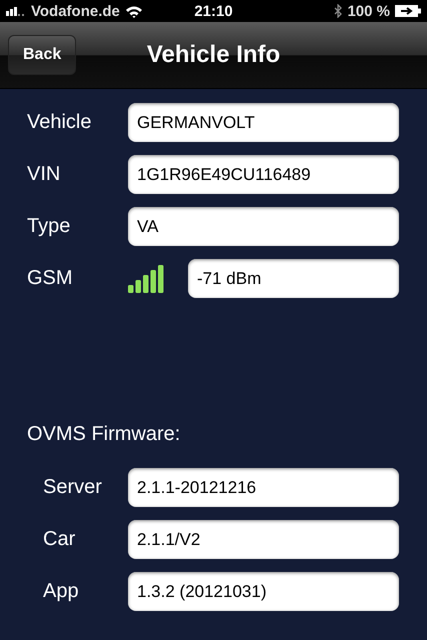  Describe the element at coordinates (213, 55) in the screenshot. I see `screen-title: Vehicle Info` at that location.